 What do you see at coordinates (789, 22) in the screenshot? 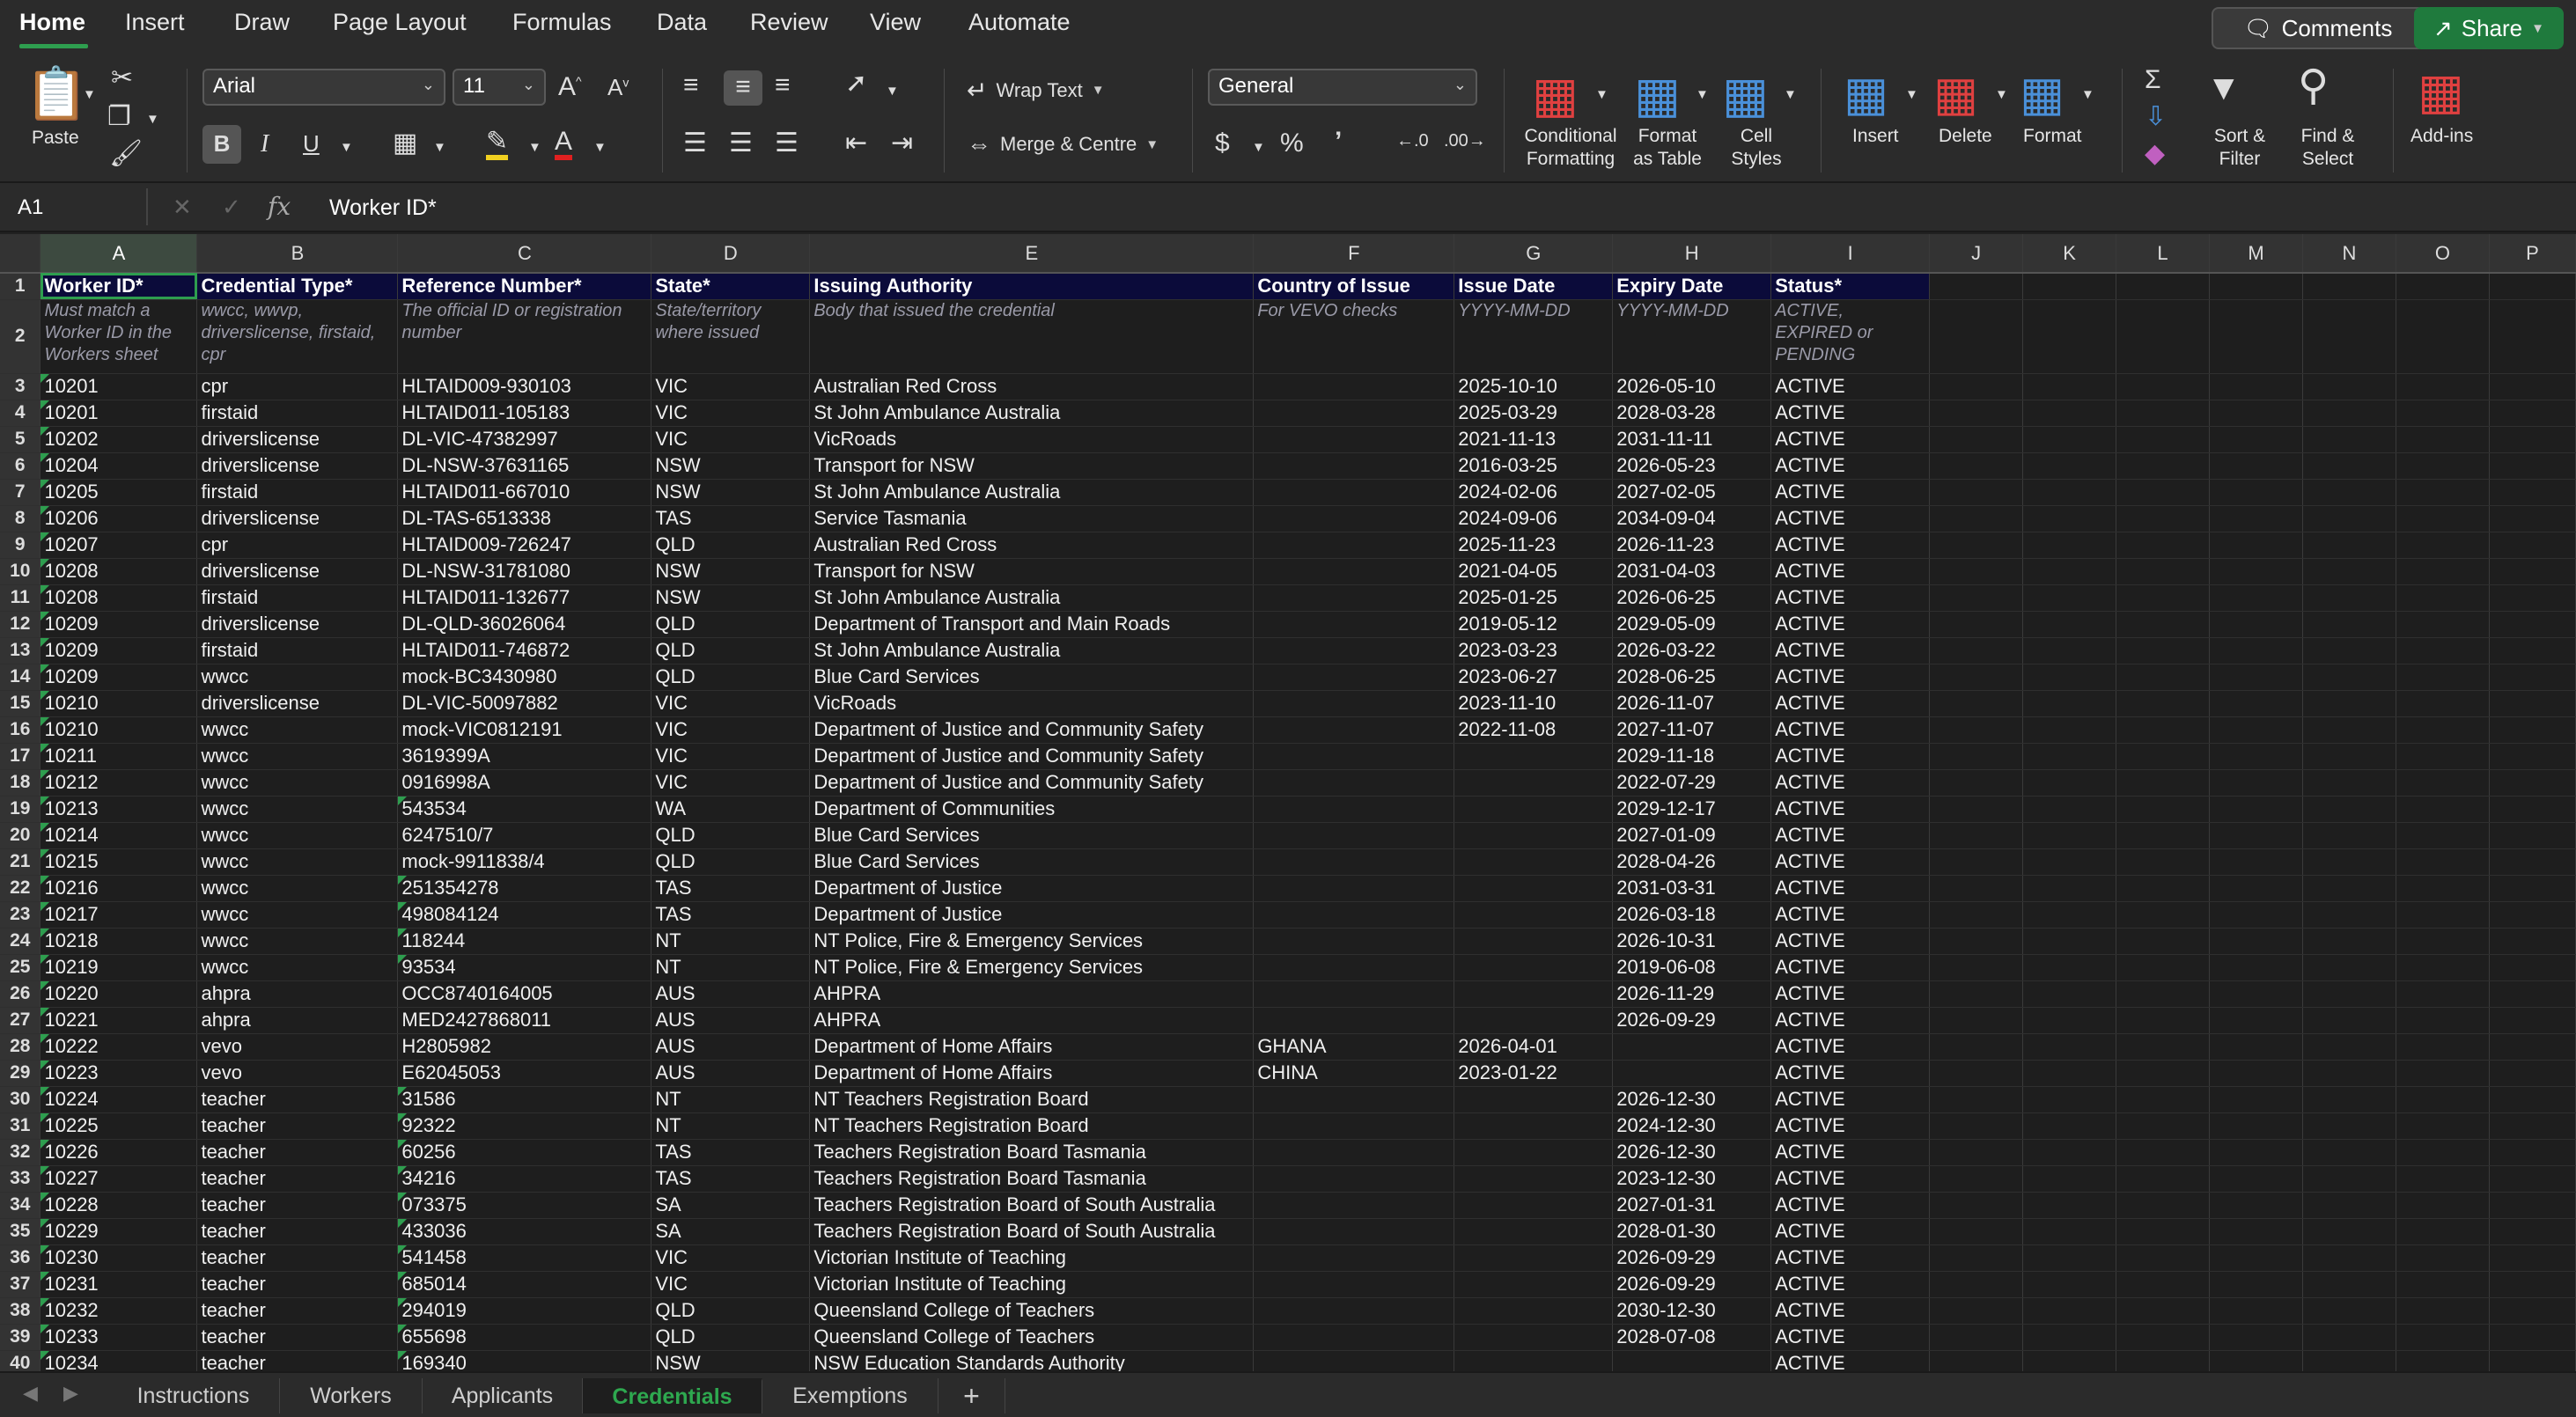
I see `tab-review: Review` at bounding box center [789, 22].